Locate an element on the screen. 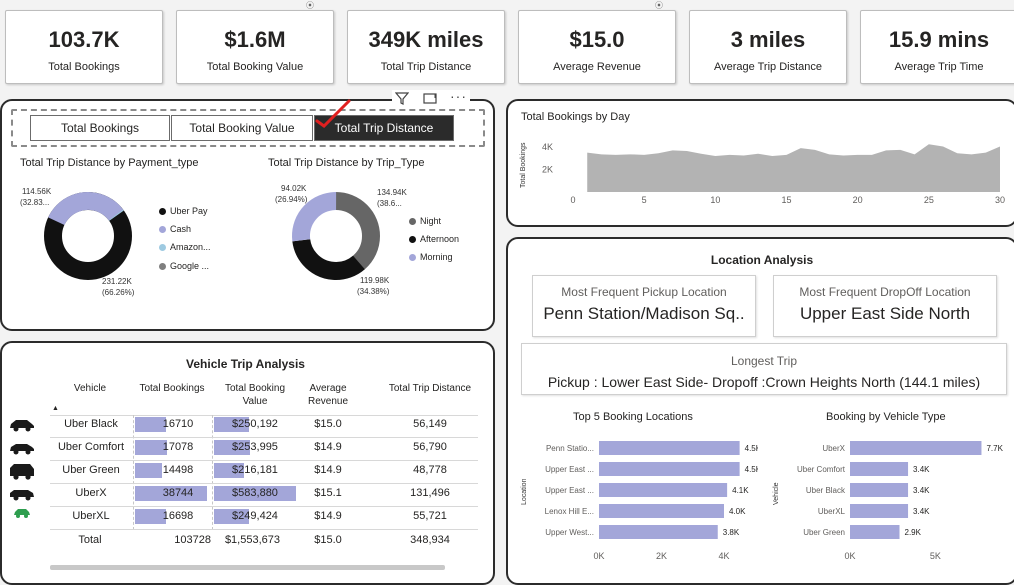 The height and width of the screenshot is (585, 1014). x-tick-label: 0K is located at coordinates (598, 556).